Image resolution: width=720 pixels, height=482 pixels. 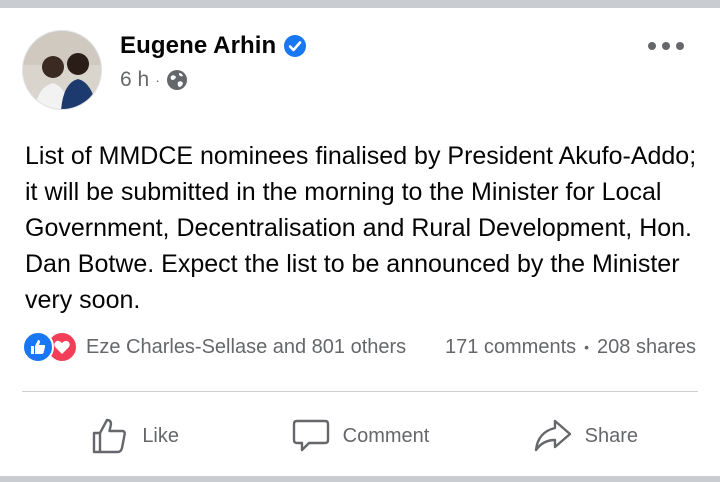 I want to click on like-reaction-icon, so click(x=38, y=347).